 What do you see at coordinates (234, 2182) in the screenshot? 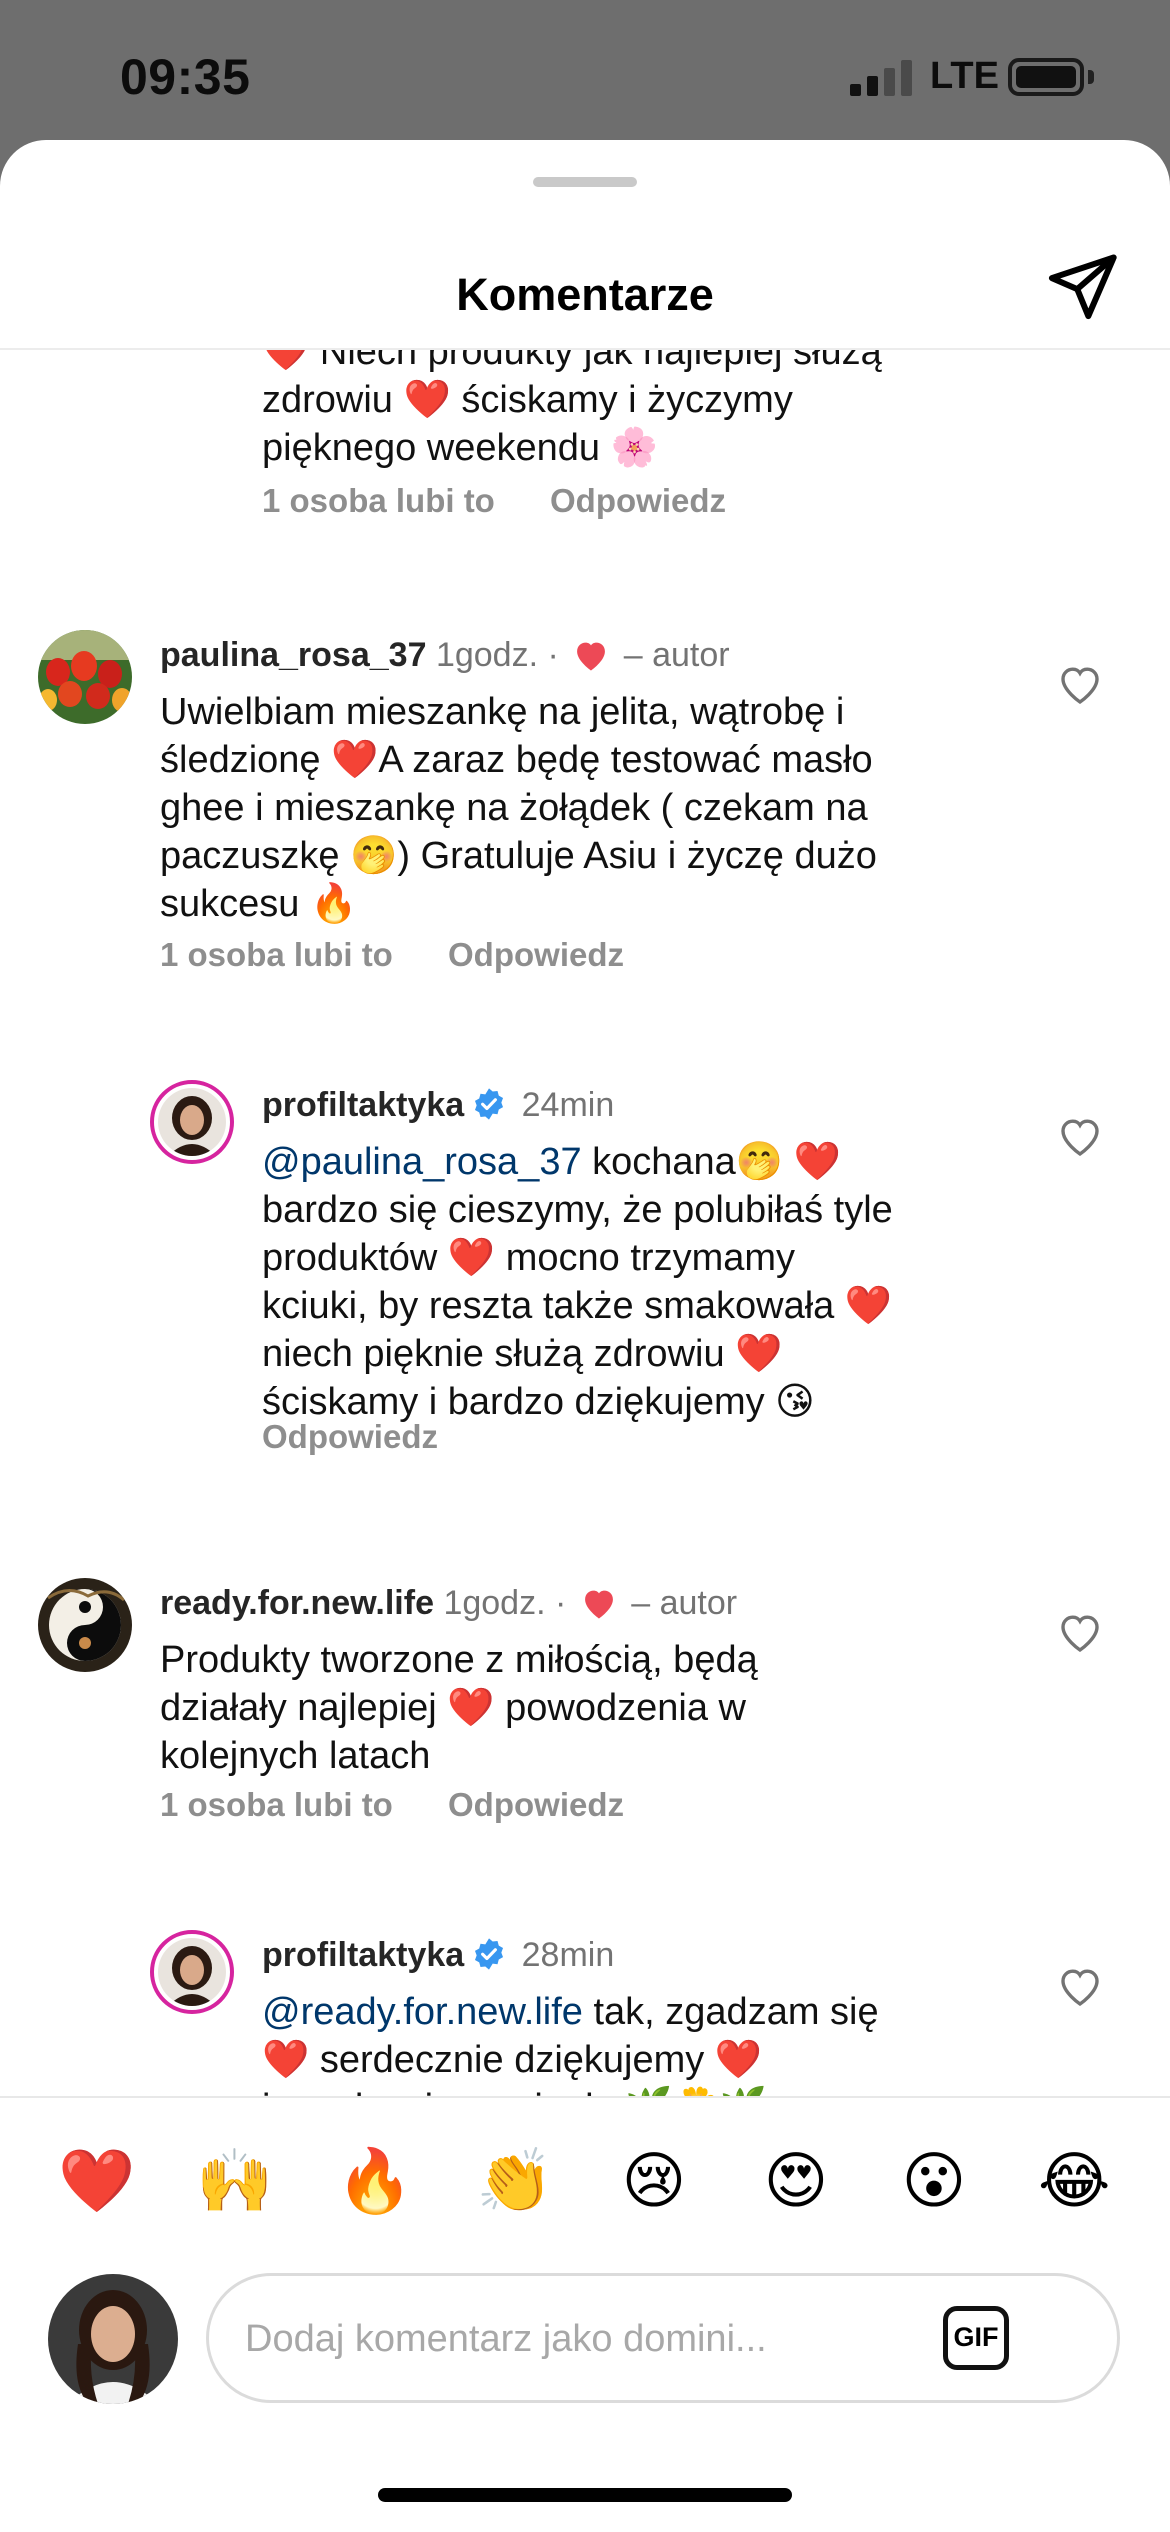
I see `emoji-raising-hands-button: 🙌` at bounding box center [234, 2182].